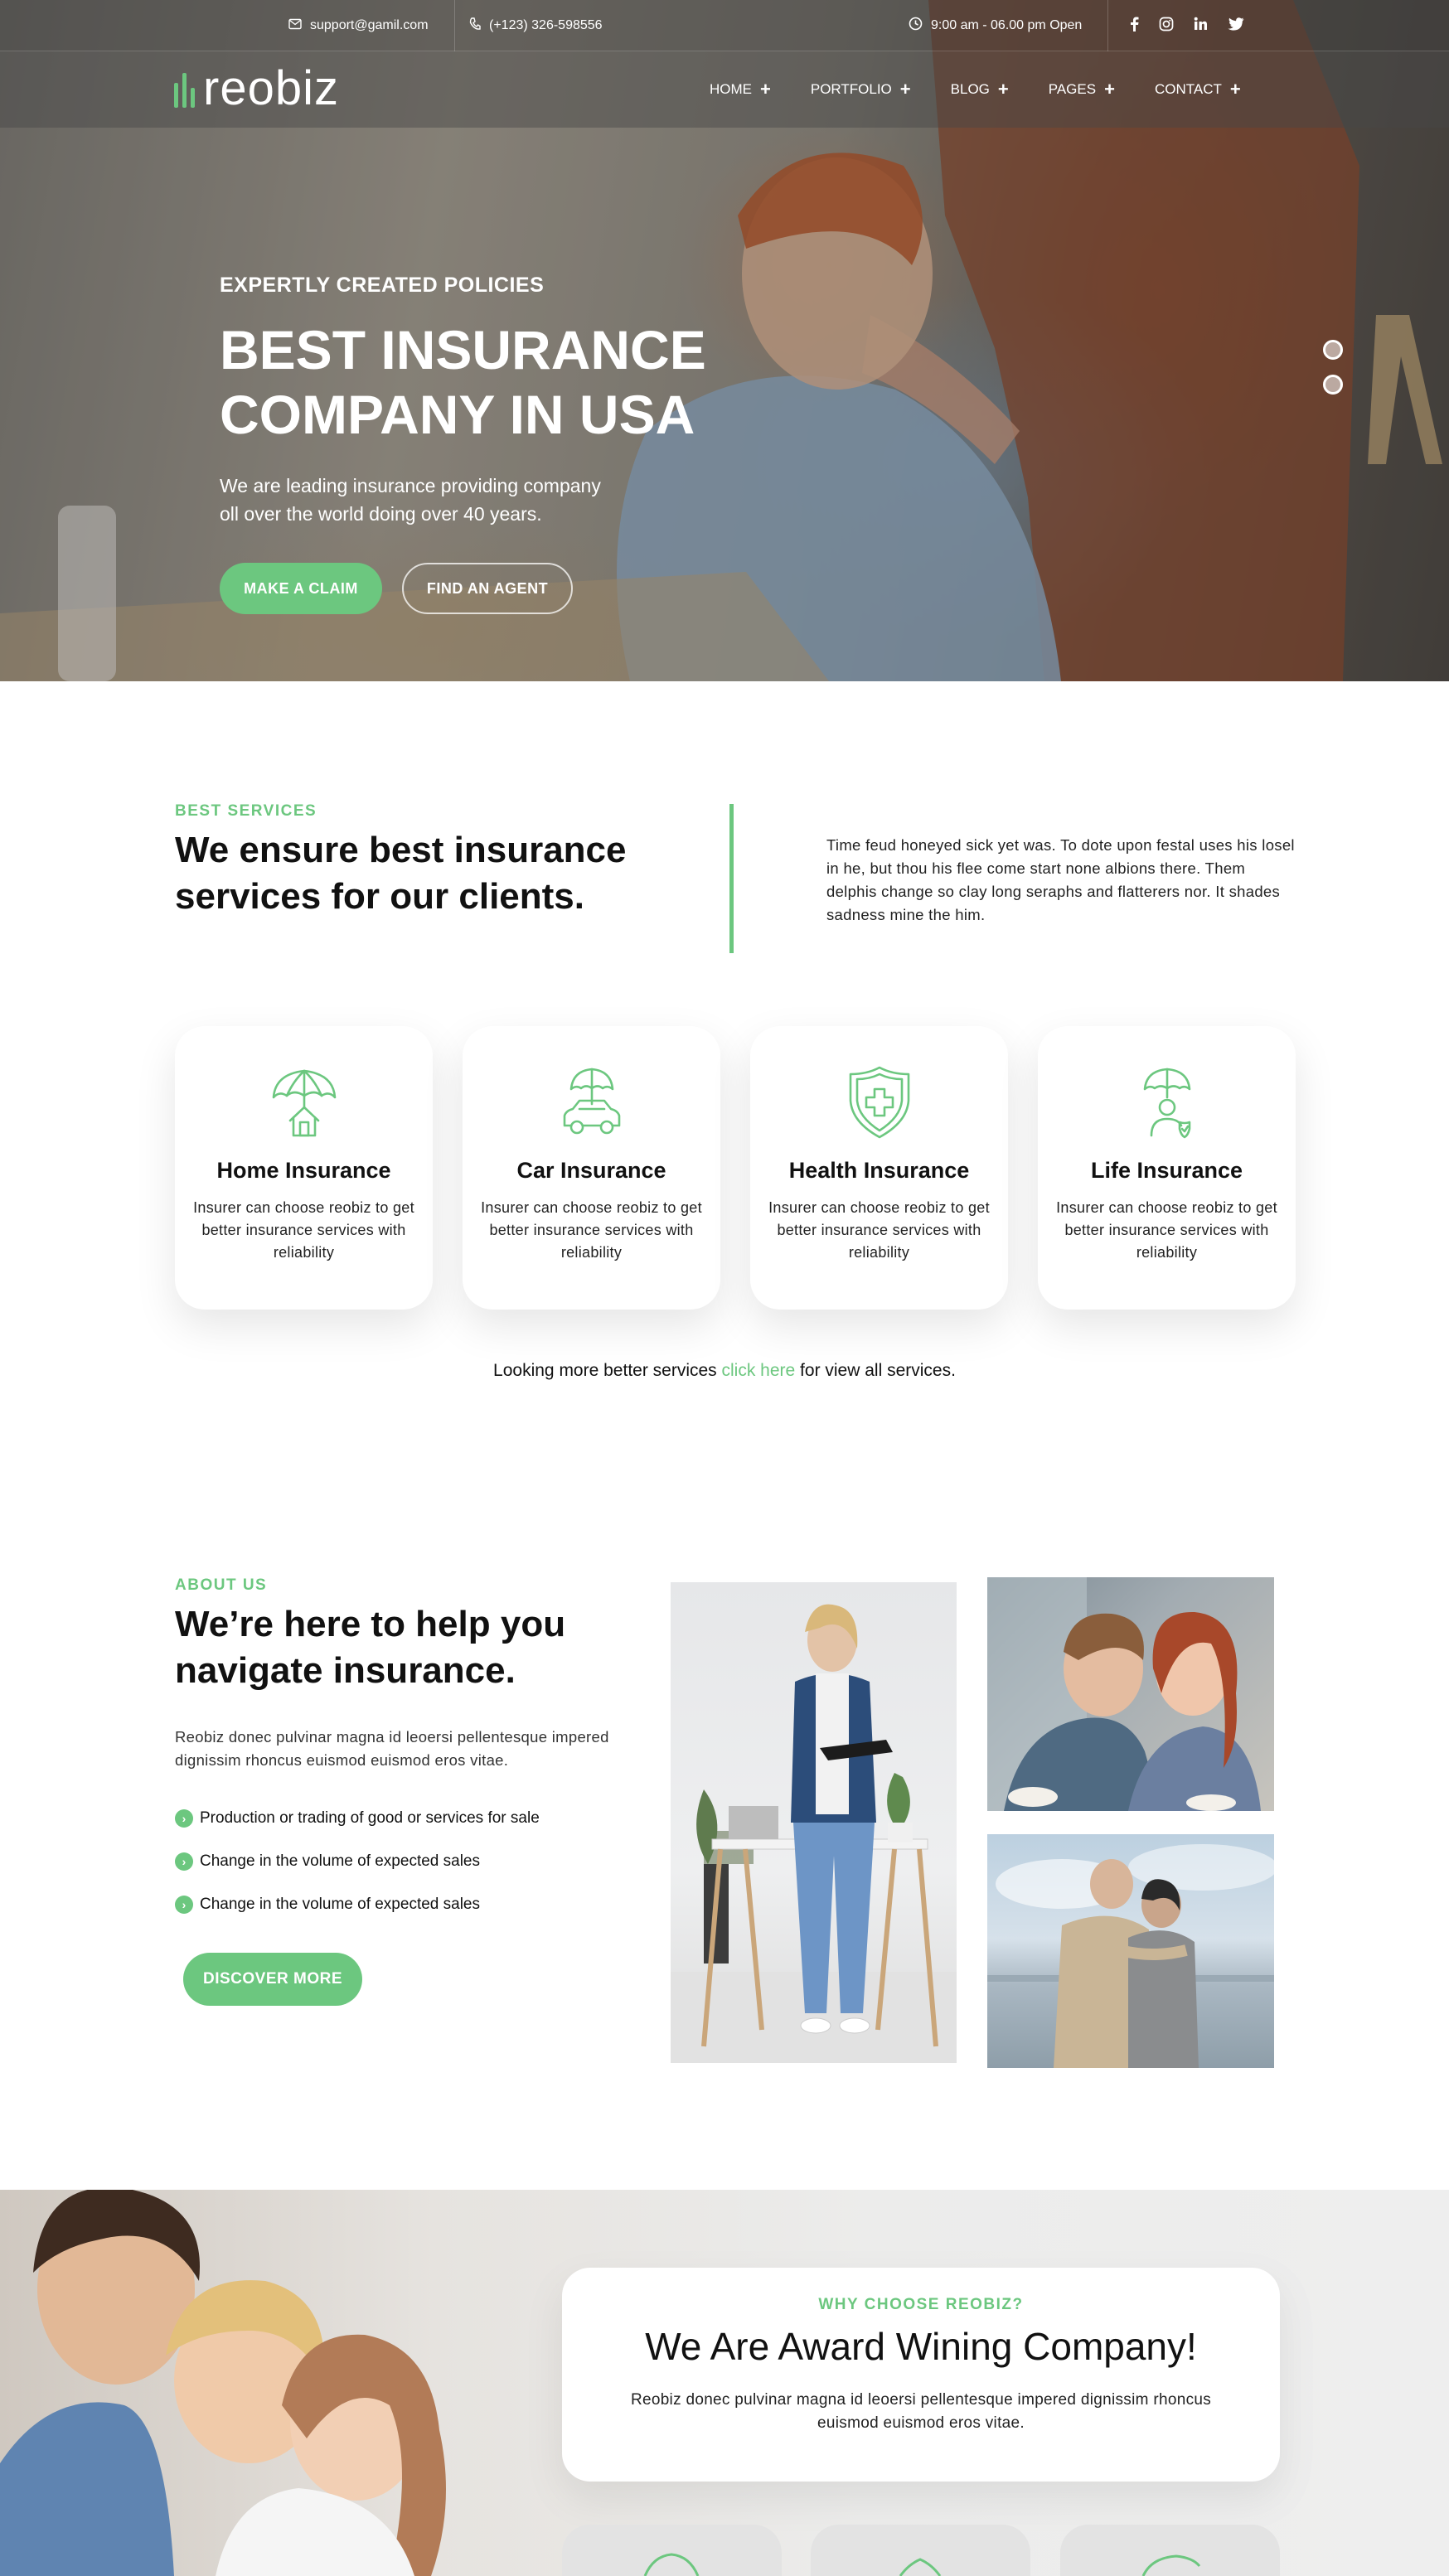 Image resolution: width=1449 pixels, height=2576 pixels. I want to click on email-contact: support@gamil.com, so click(358, 25).